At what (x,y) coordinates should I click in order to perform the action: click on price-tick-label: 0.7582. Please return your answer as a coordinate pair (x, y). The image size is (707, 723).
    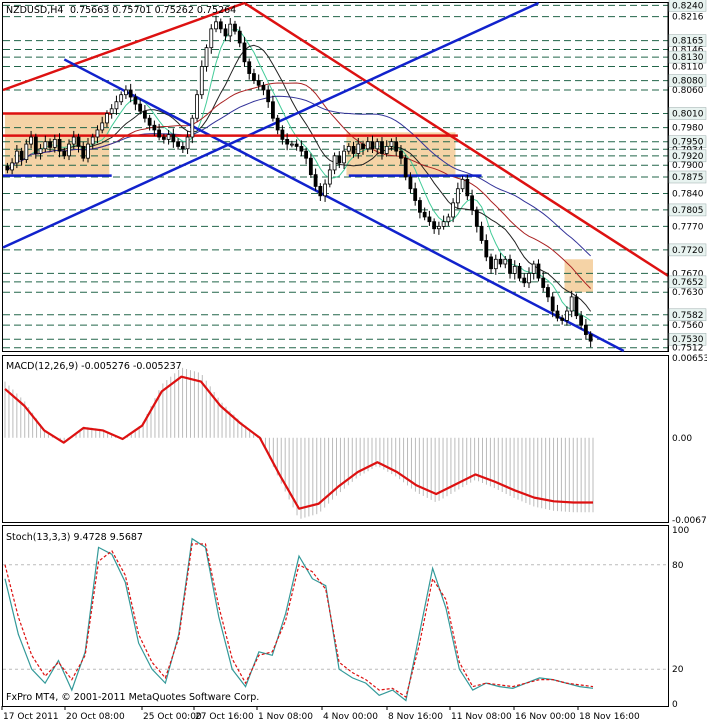
    Looking at the image, I should click on (688, 316).